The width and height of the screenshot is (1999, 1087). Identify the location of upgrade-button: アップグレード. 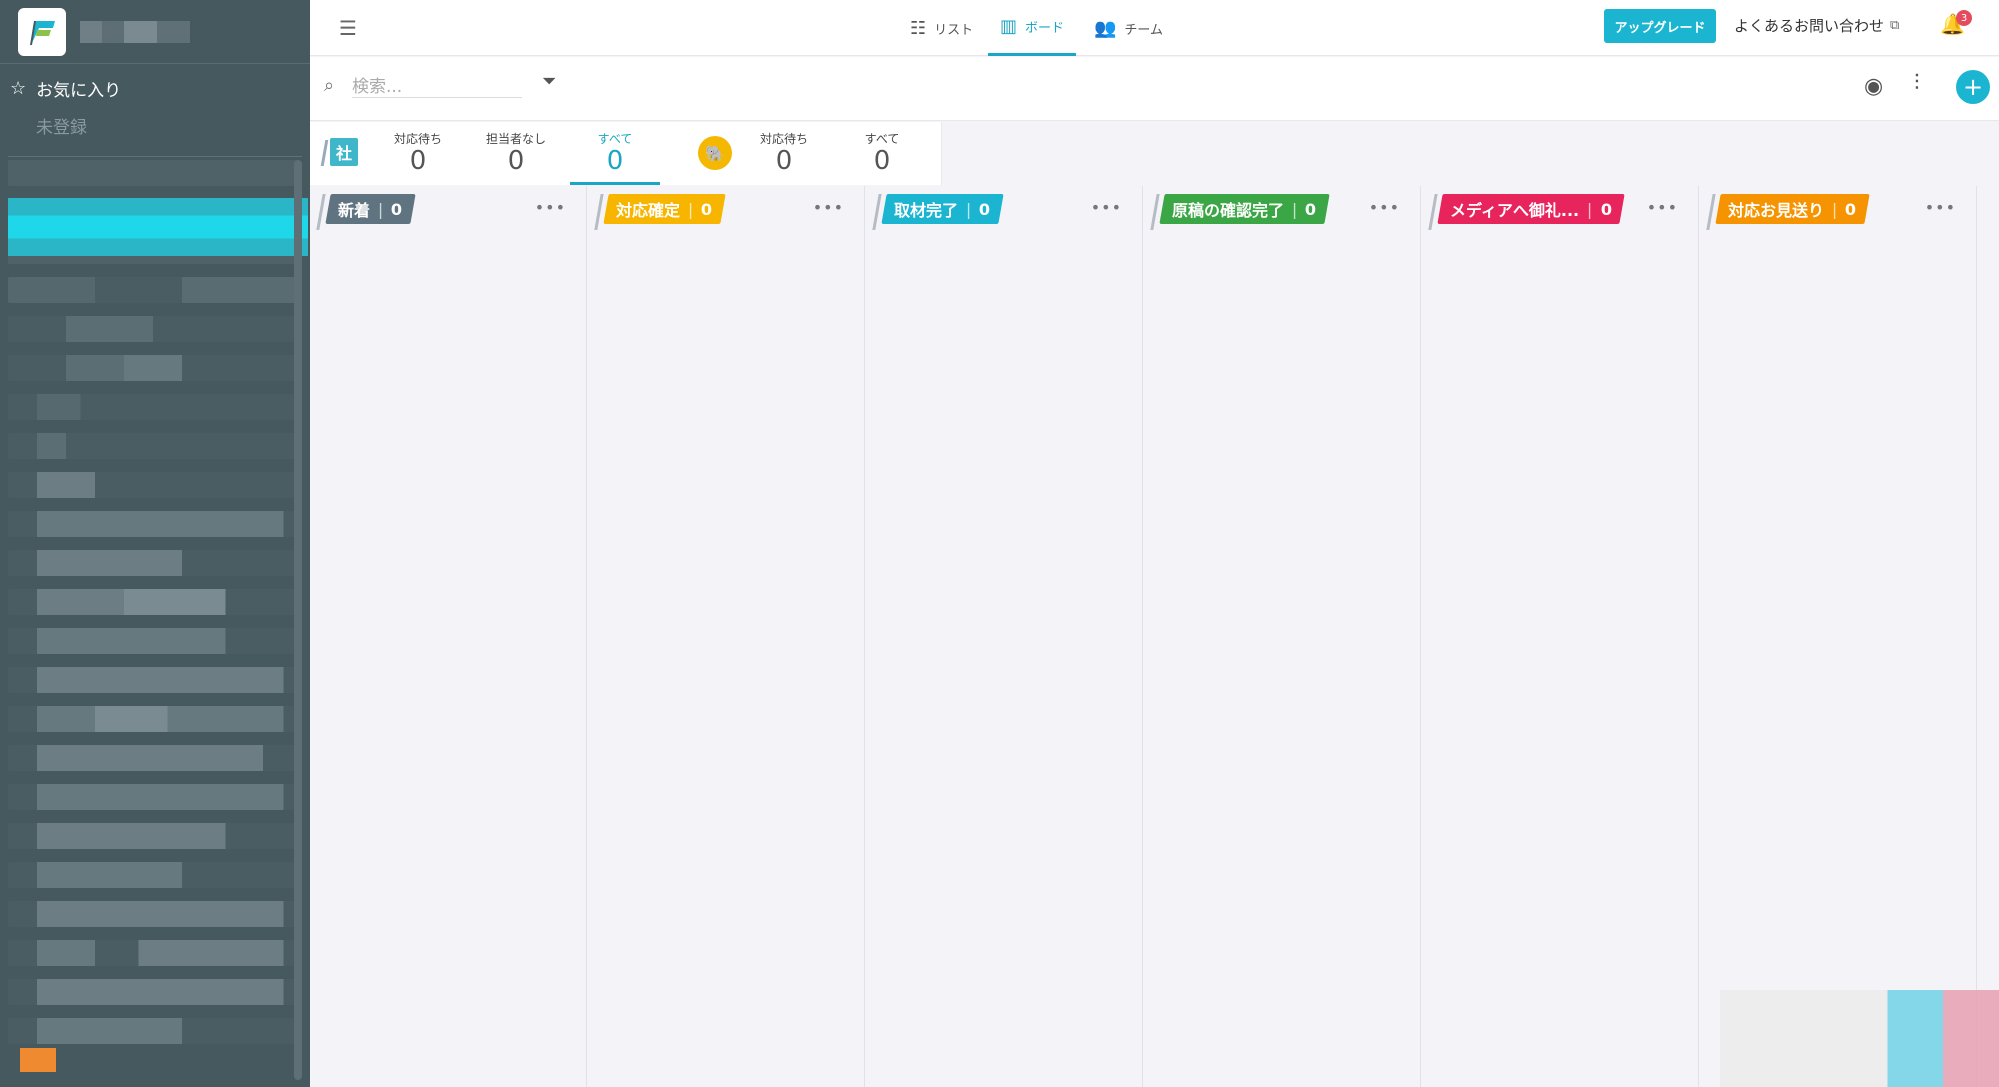
(1660, 26).